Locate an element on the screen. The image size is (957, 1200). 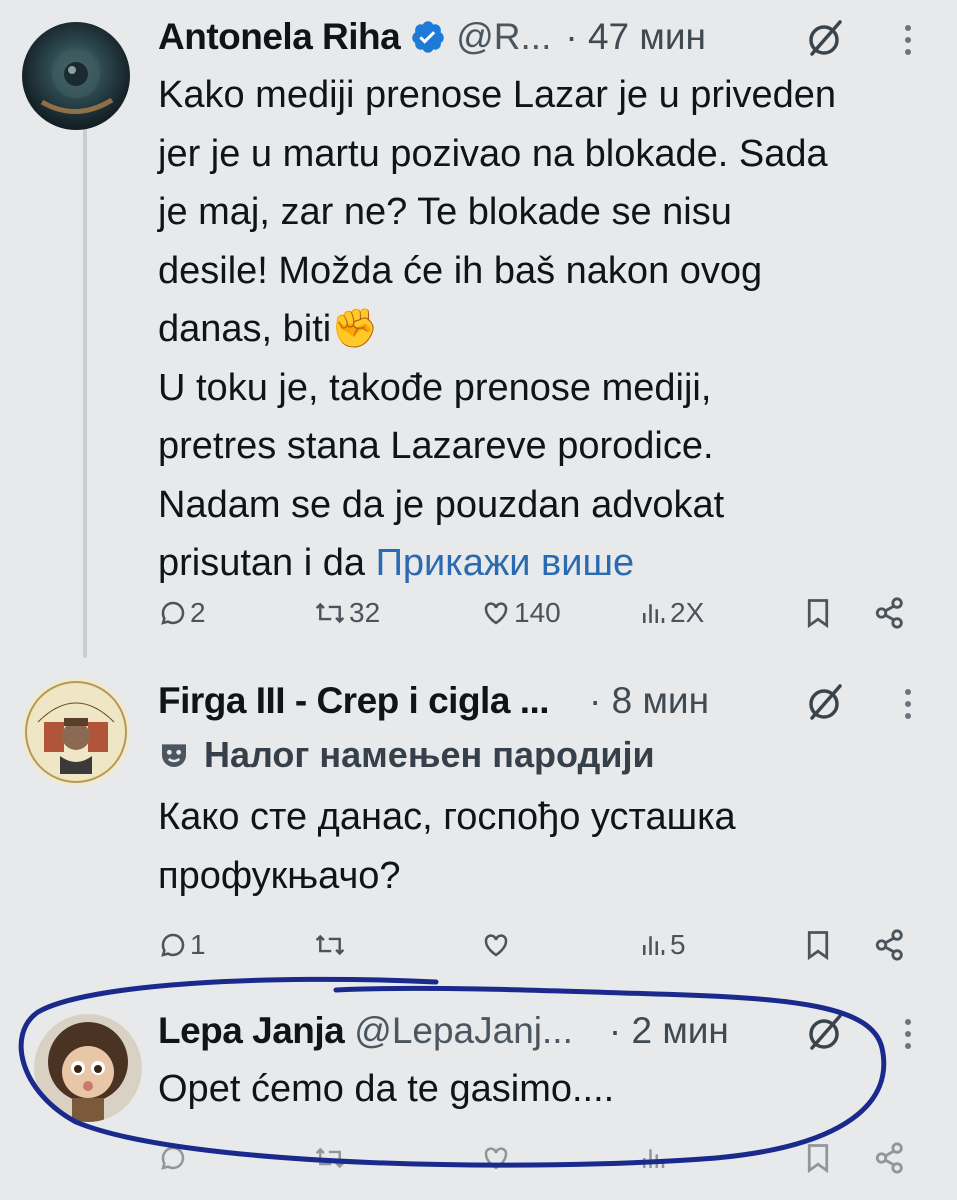
tweet-header: Lepa Janja @LepaJanj... · 2 мин is located at coordinates (443, 1031).